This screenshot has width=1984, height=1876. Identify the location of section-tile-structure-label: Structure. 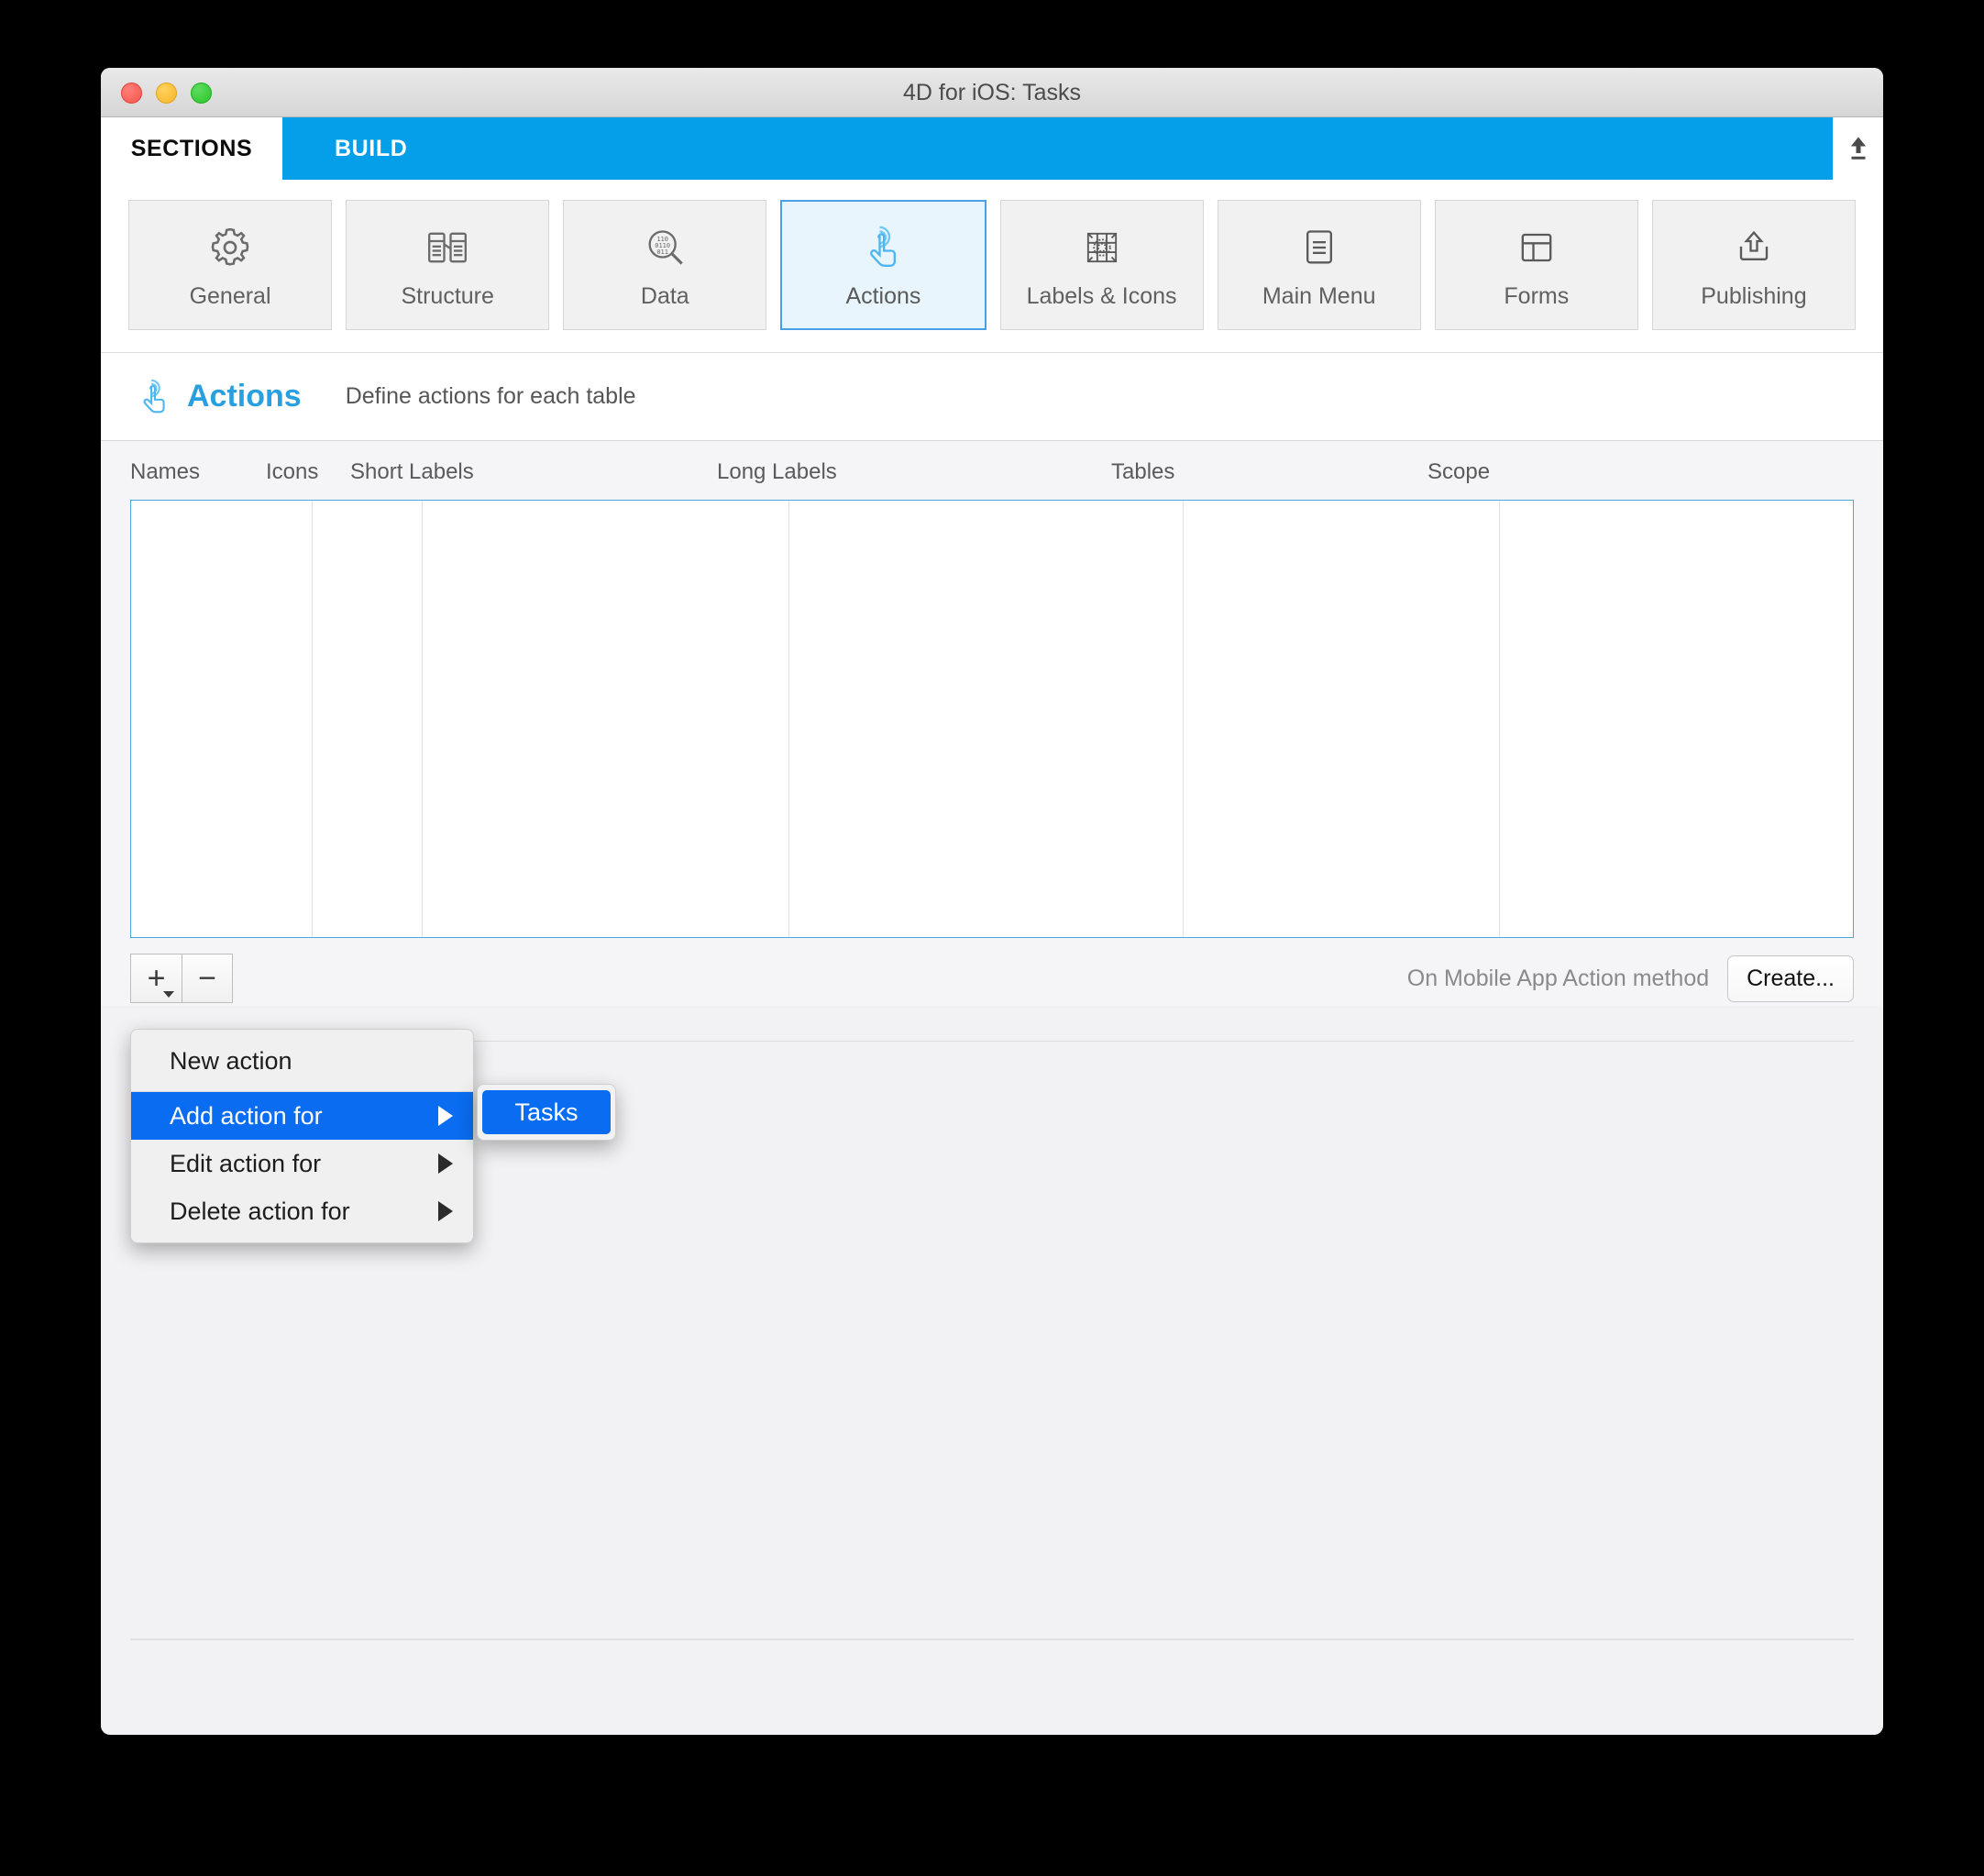
(447, 295).